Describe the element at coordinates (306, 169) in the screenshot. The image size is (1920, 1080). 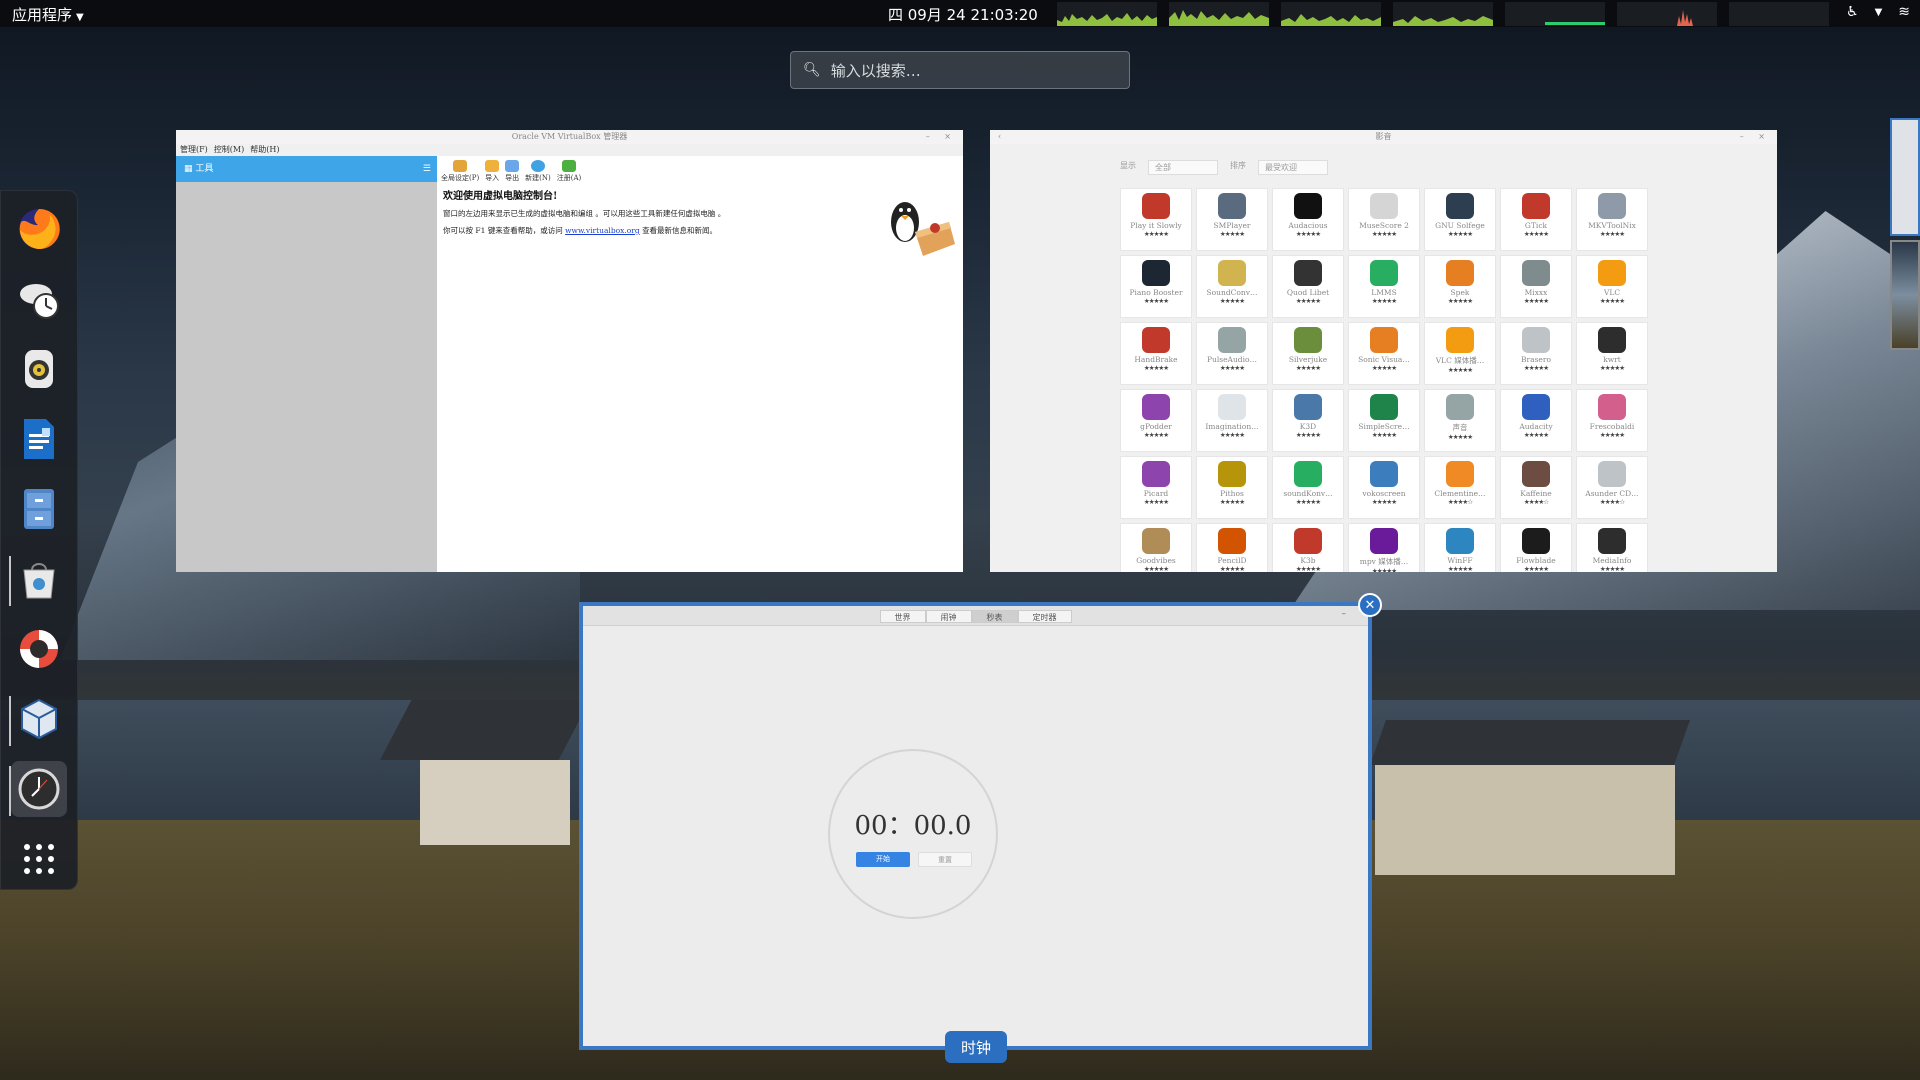
I see `tools-item: ▦ 工具 ☰` at that location.